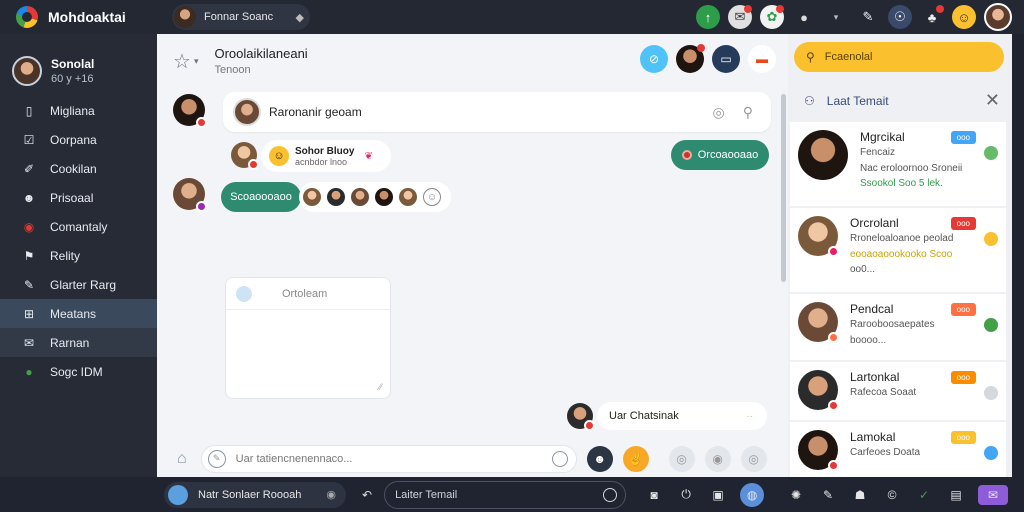 The image size is (1024, 512). What do you see at coordinates (380, 387) in the screenshot?
I see `resize-handle-icon: ⁄⁄` at bounding box center [380, 387].